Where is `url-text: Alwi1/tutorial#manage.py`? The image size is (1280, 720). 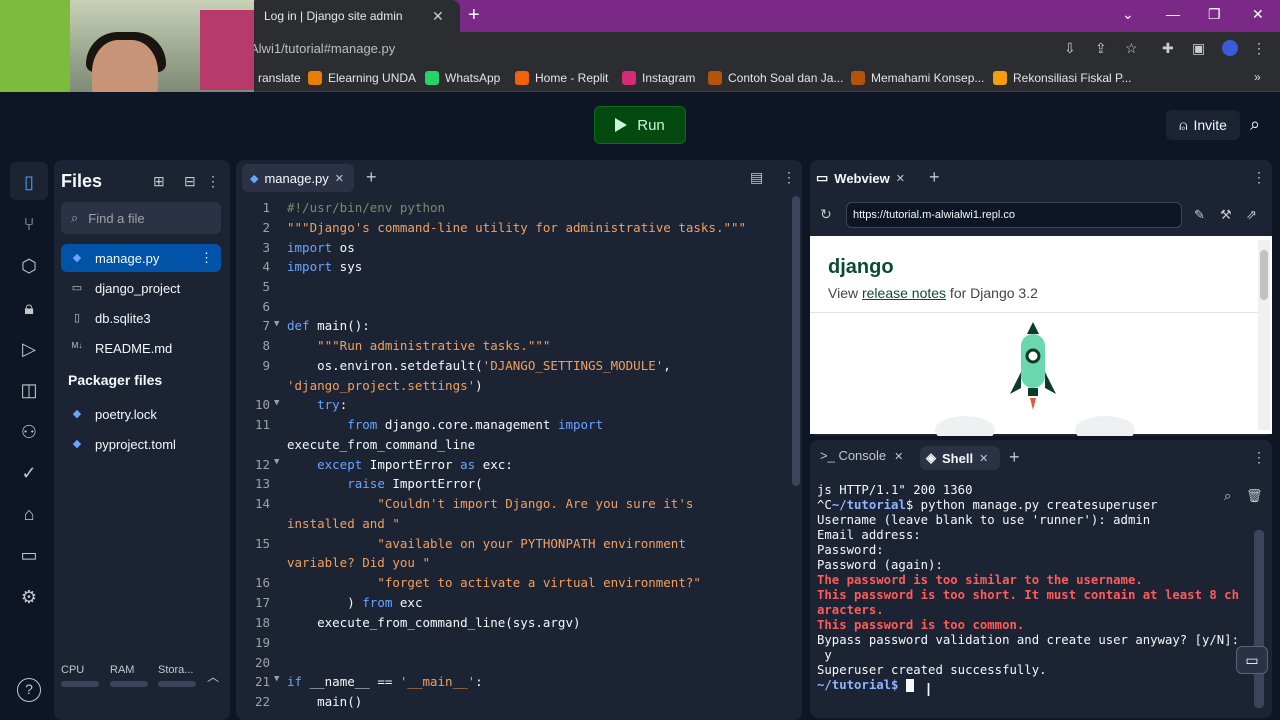 url-text: Alwi1/tutorial#manage.py is located at coordinates (322, 48).